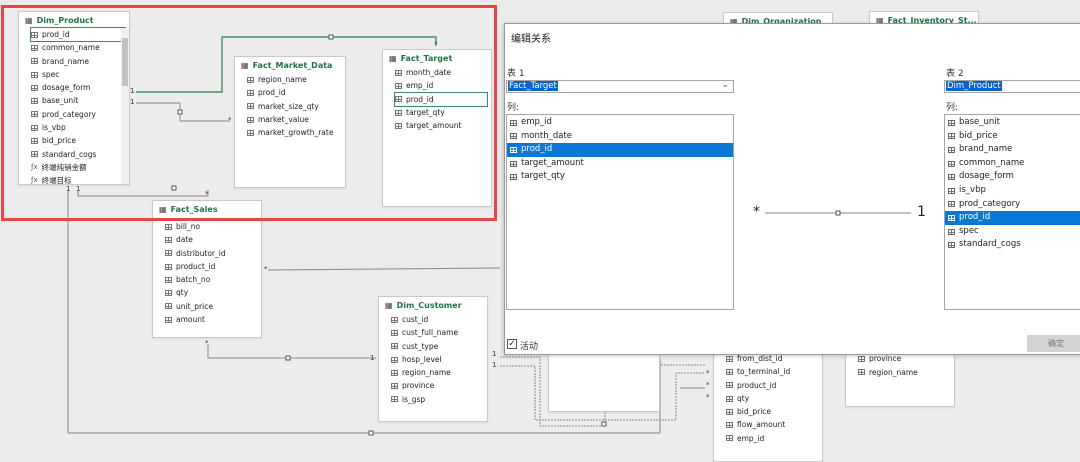  What do you see at coordinates (80, 74) in the screenshot?
I see `field-row: spec` at bounding box center [80, 74].